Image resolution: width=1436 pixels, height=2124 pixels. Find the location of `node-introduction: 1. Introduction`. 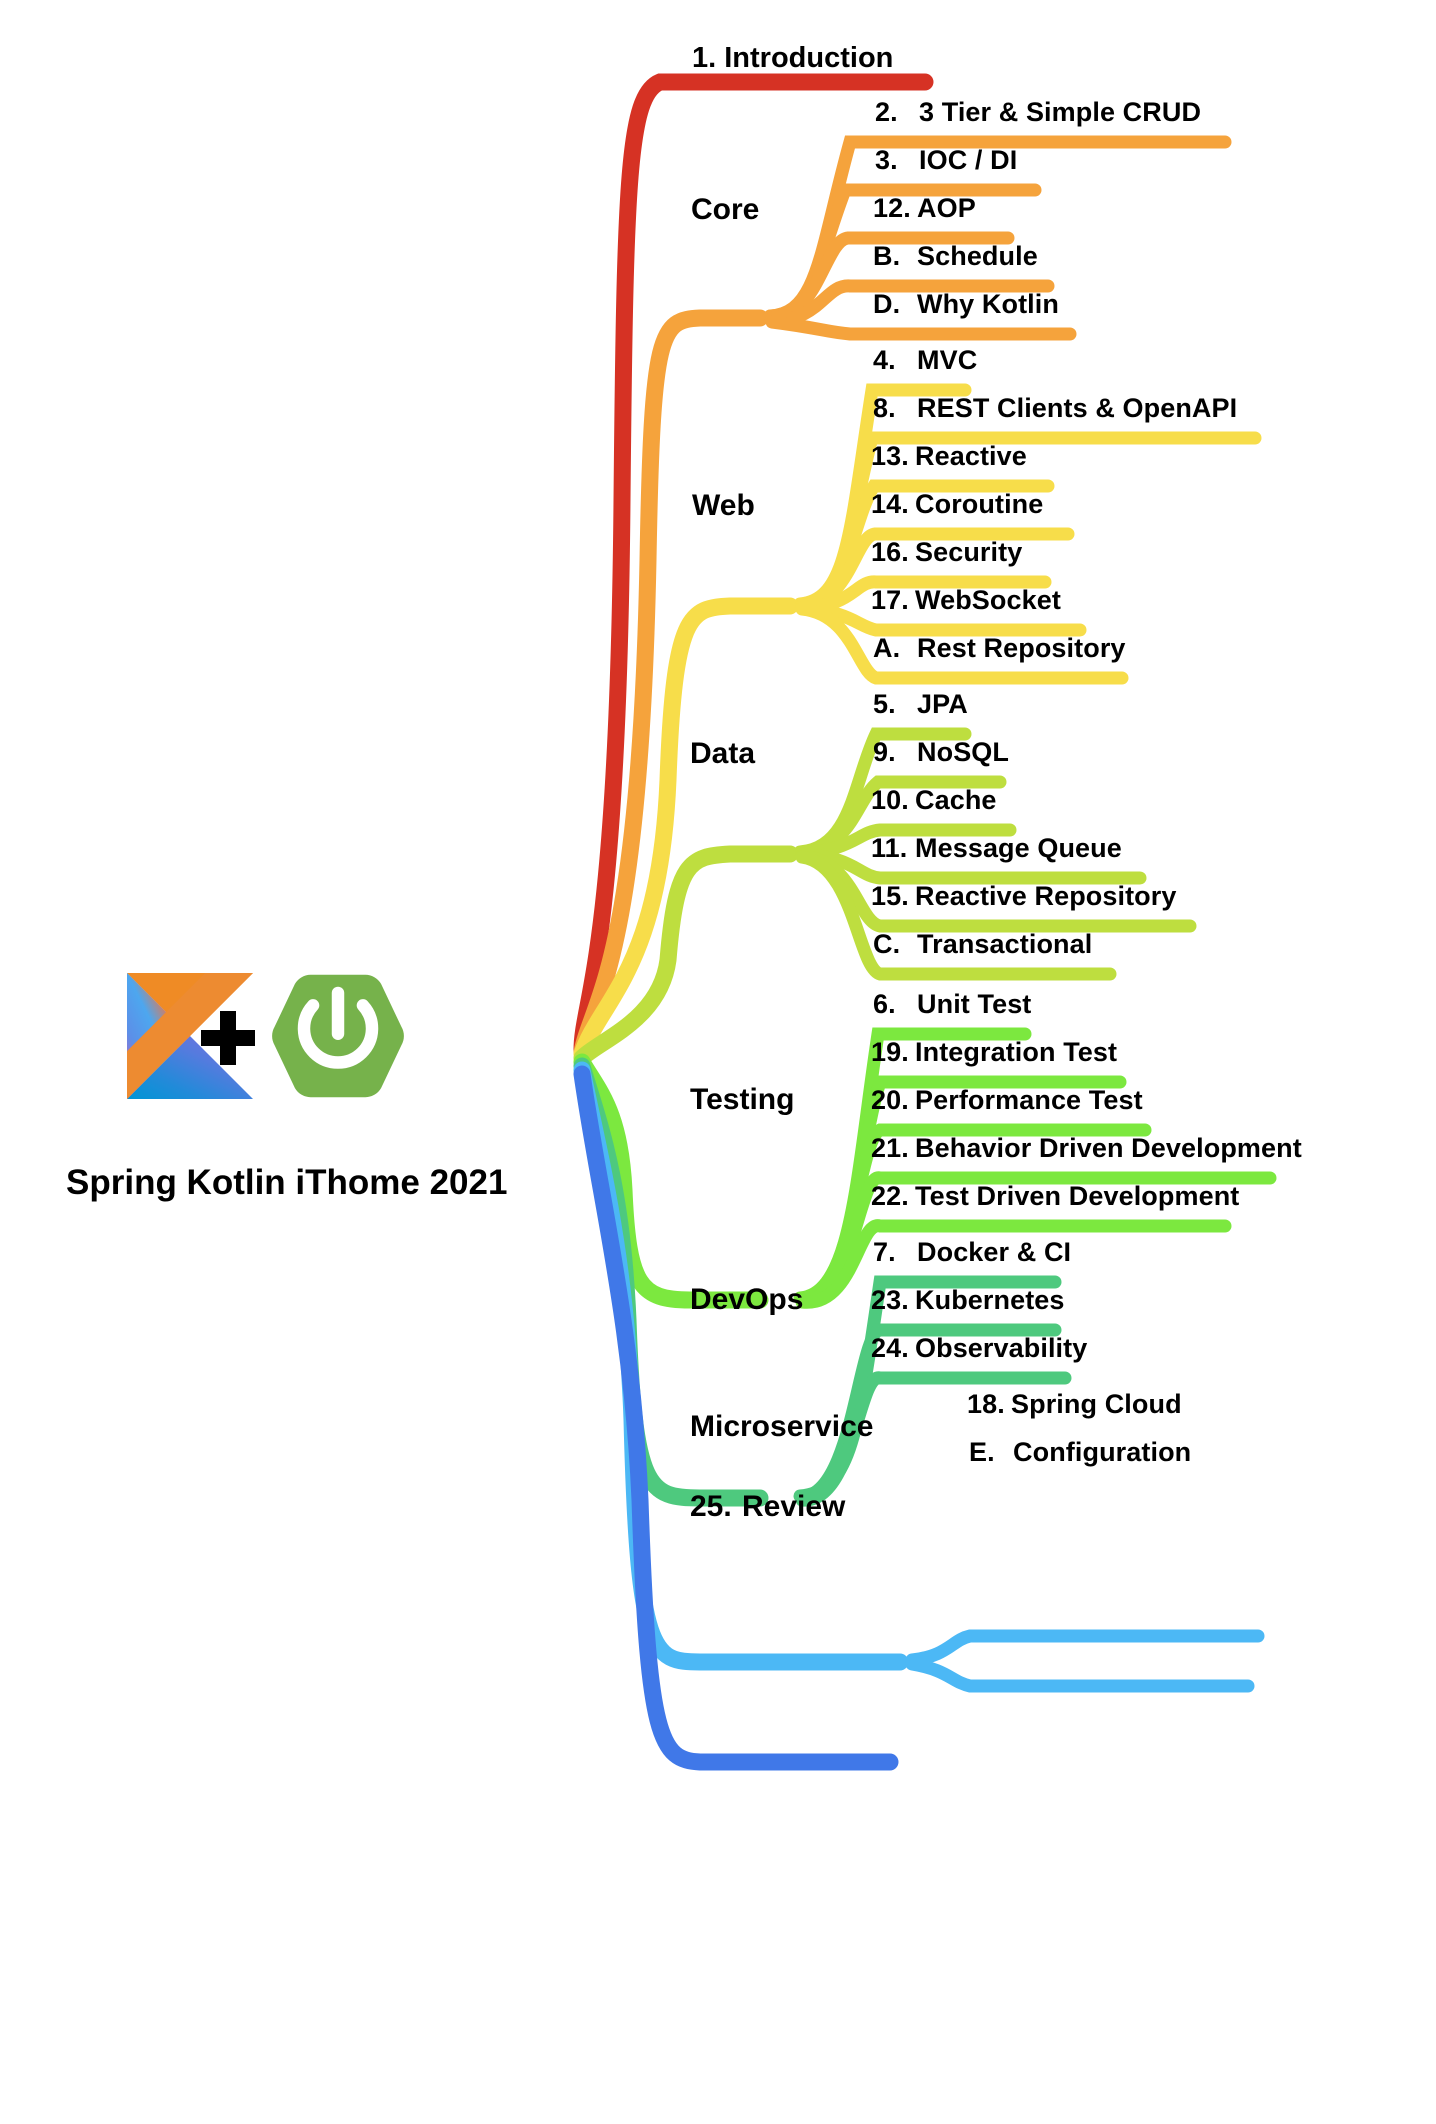

node-introduction: 1. Introduction is located at coordinates (792, 58).